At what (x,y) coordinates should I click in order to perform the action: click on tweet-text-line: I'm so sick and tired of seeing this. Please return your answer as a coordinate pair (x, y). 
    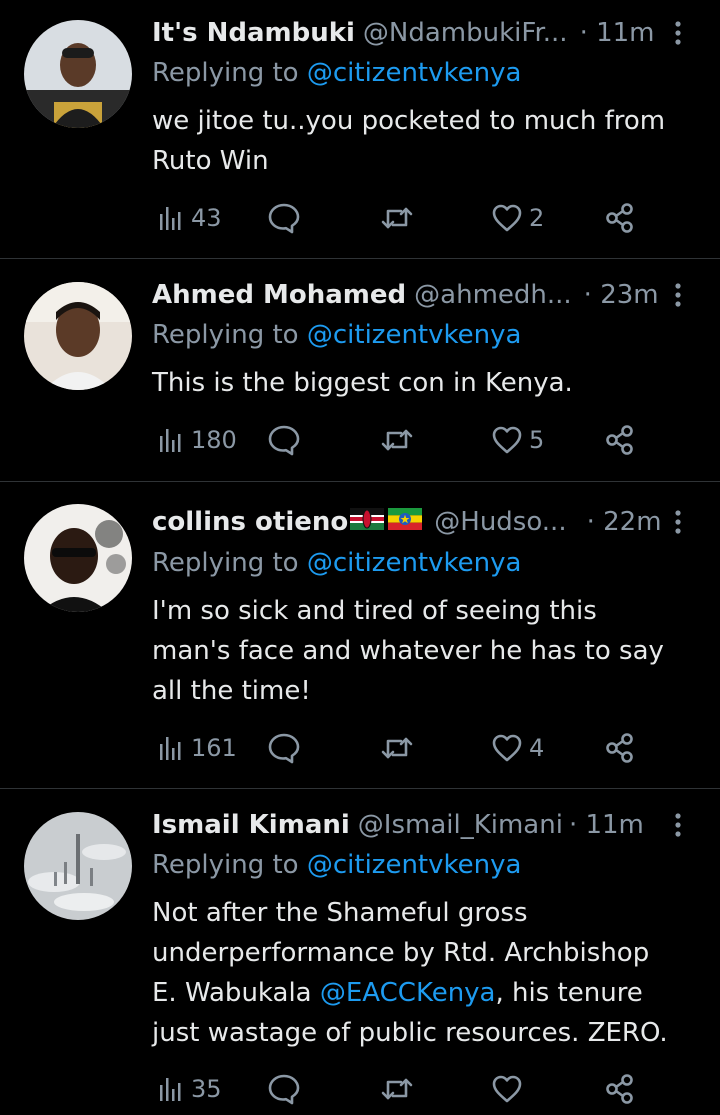
    Looking at the image, I should click on (374, 611).